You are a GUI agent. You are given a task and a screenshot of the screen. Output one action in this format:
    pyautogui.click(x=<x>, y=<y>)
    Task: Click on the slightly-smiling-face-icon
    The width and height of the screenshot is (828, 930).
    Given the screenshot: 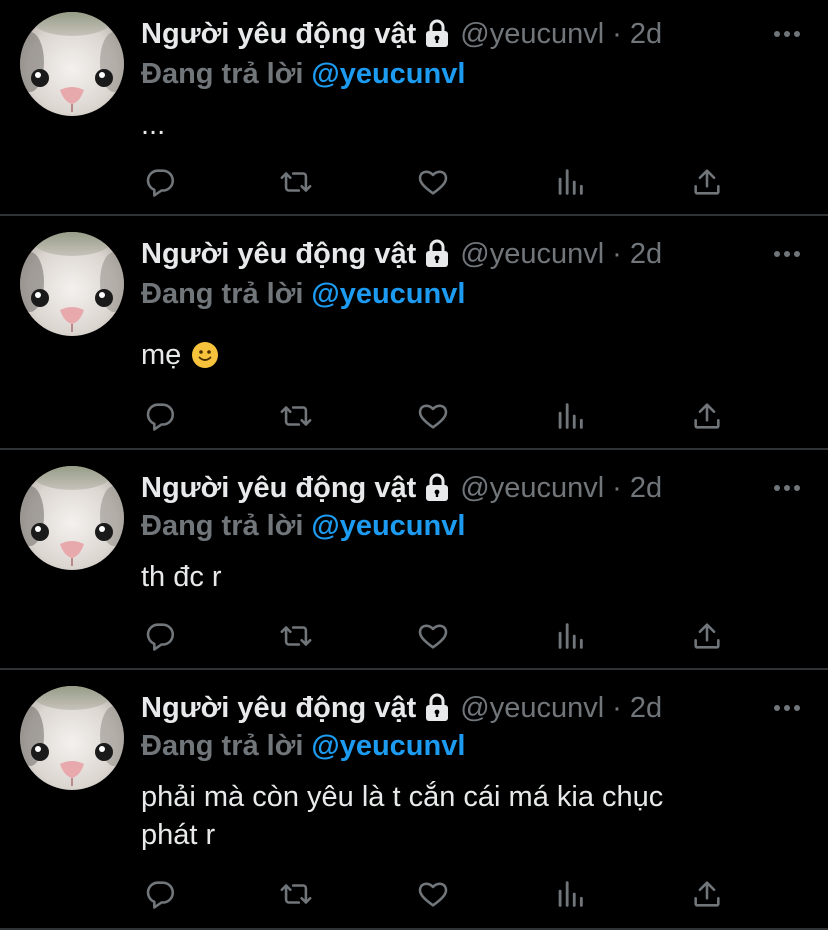 What is the action you would take?
    pyautogui.click(x=205, y=355)
    